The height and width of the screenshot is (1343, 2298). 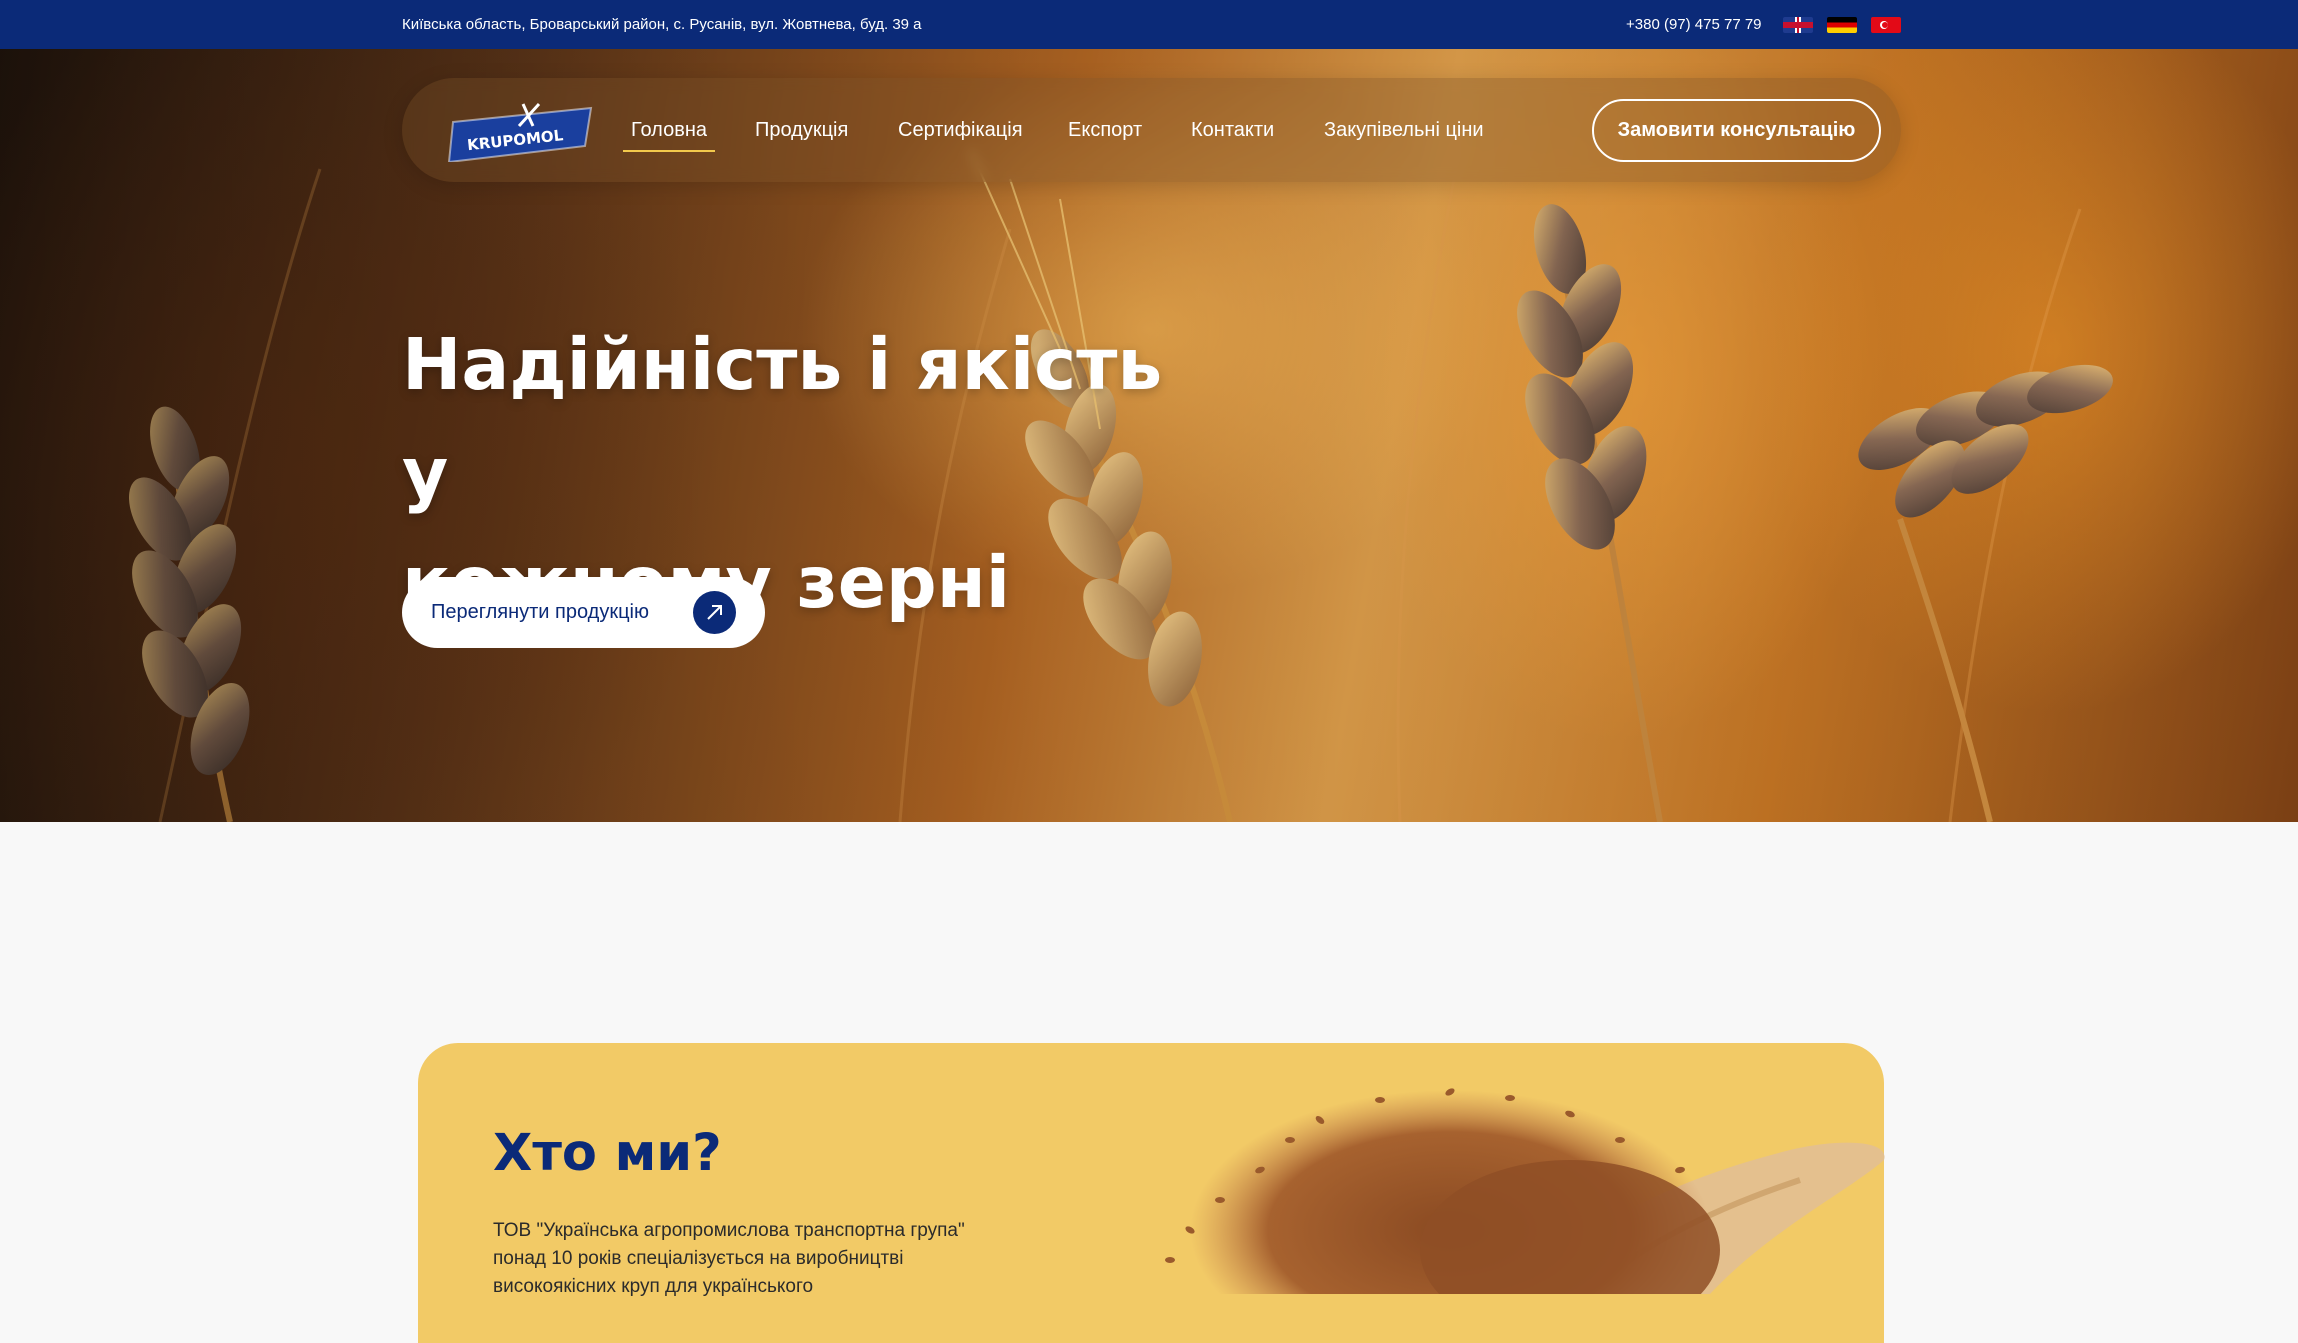 What do you see at coordinates (607, 1153) in the screenshot?
I see `about-title: Хто ми?` at bounding box center [607, 1153].